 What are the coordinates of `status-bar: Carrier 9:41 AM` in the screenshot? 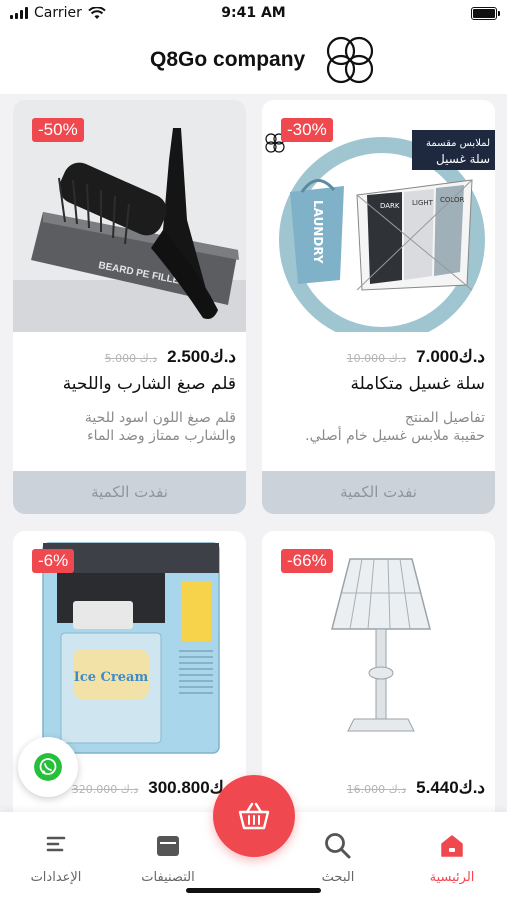 It's located at (253, 14).